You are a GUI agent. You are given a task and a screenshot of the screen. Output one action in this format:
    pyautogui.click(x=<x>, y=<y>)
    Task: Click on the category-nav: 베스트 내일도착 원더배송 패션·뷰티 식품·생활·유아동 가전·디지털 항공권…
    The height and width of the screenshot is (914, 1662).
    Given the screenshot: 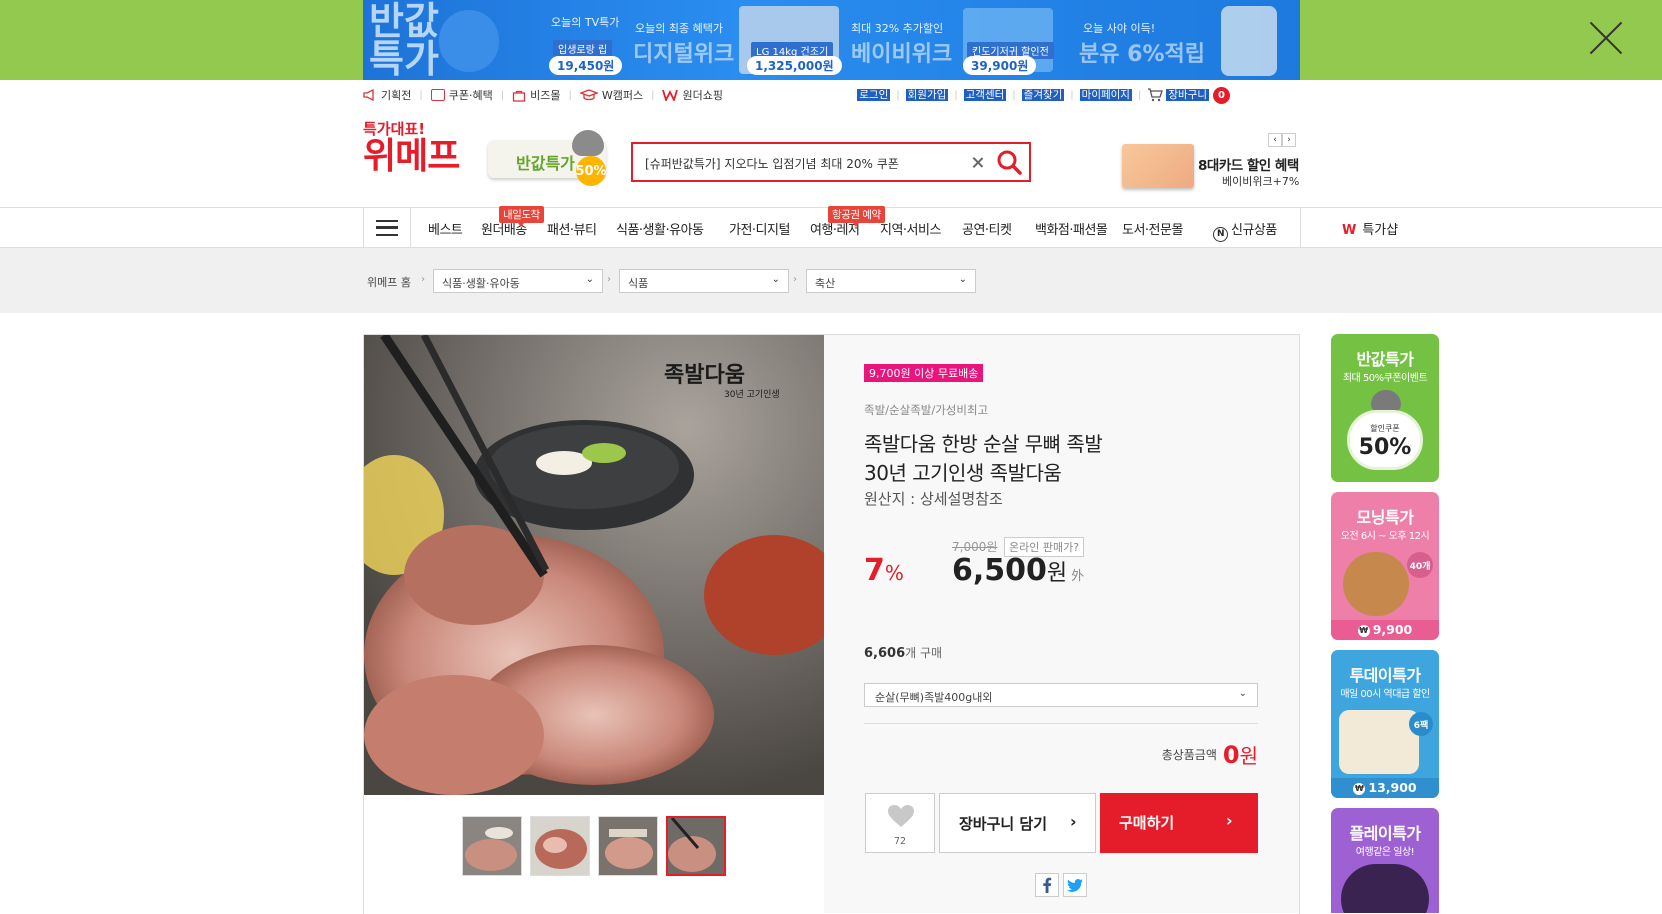 What is the action you would take?
    pyautogui.click(x=831, y=227)
    